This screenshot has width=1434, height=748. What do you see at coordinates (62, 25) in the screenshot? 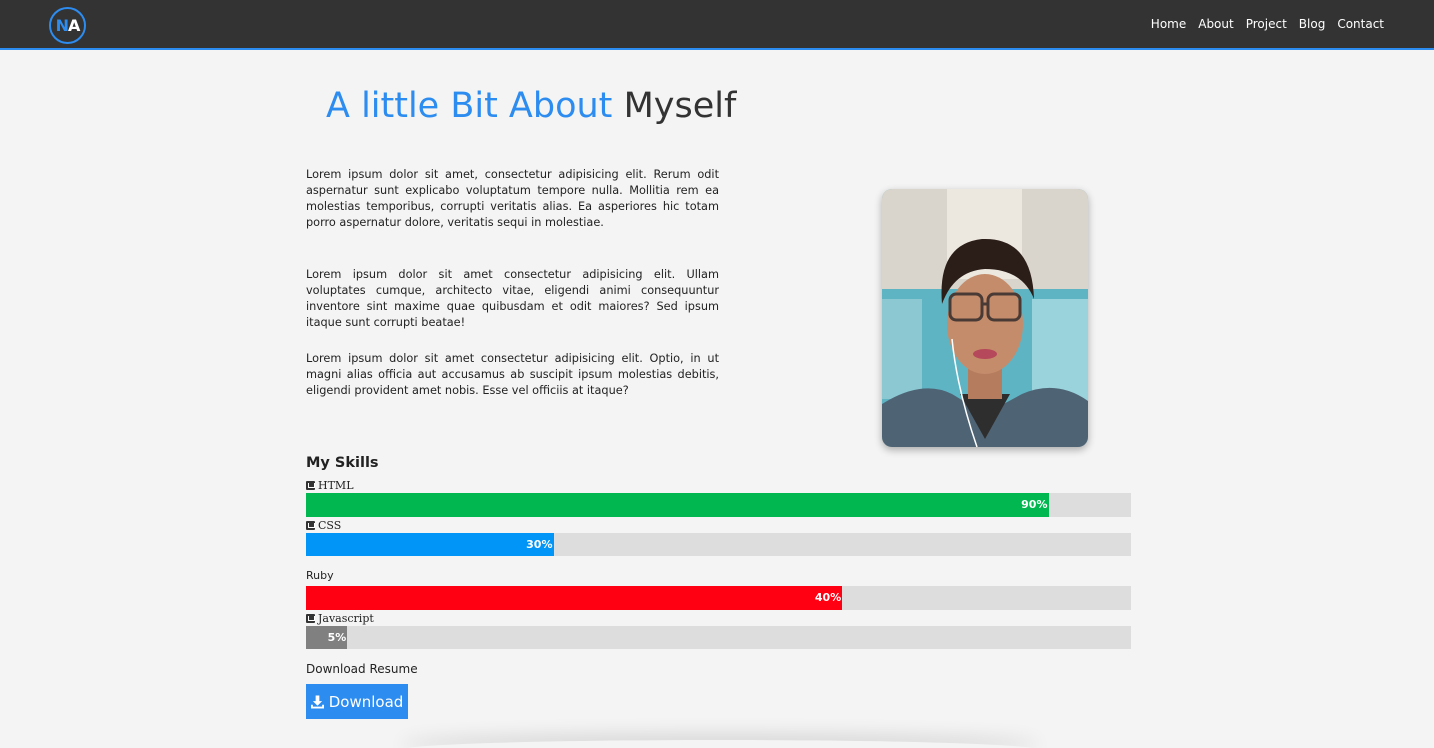
I see `logo-letter-n: N` at bounding box center [62, 25].